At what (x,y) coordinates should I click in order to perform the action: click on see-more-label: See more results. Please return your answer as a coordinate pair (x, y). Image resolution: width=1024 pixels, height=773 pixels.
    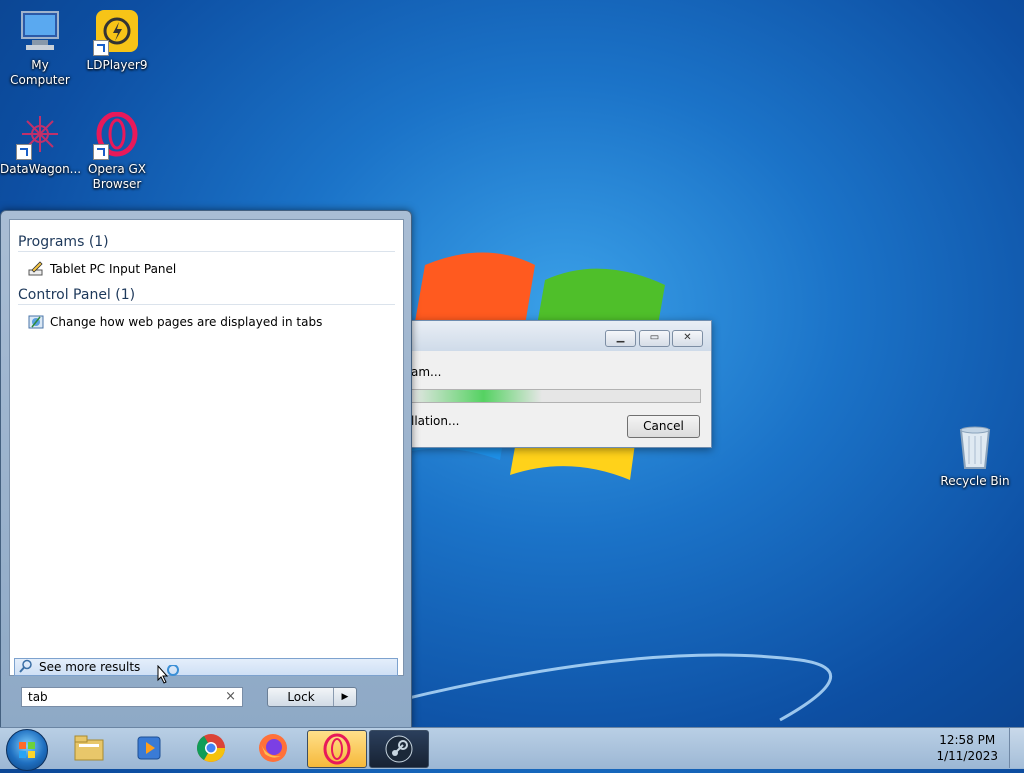
    Looking at the image, I should click on (90, 667).